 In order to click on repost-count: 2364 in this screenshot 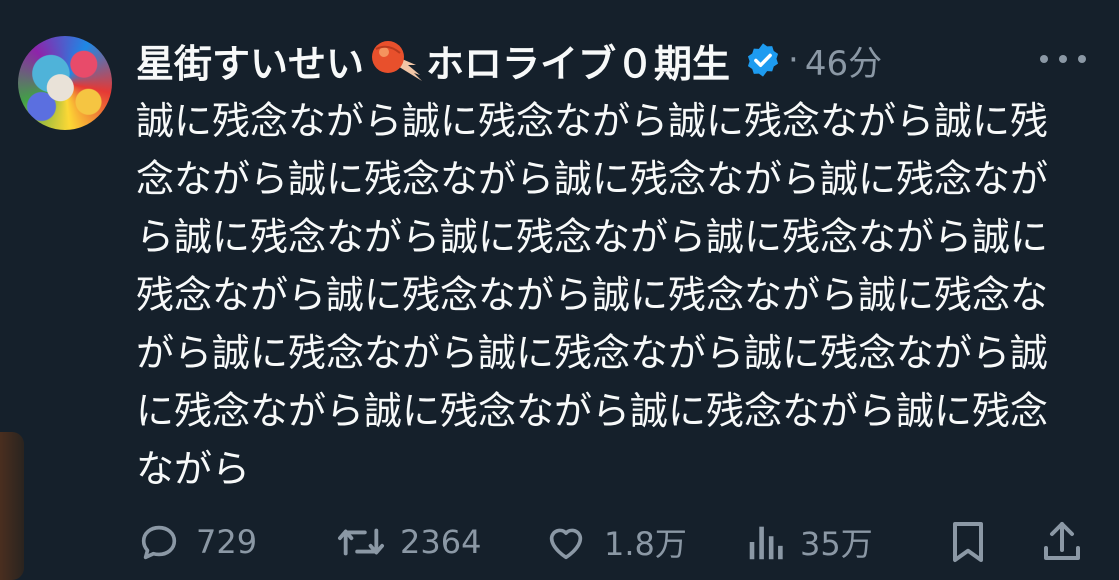, I will do `click(441, 542)`.